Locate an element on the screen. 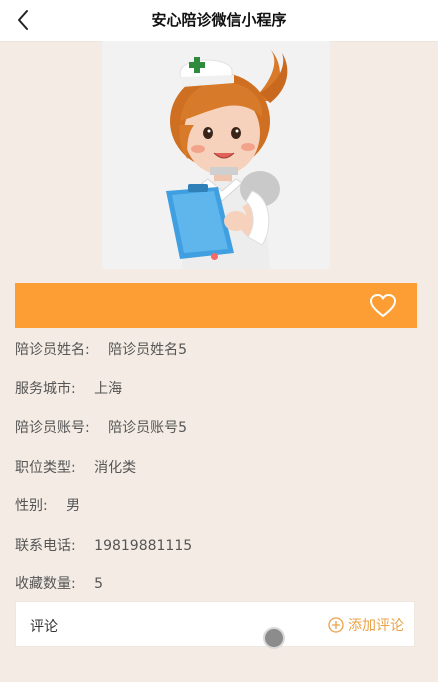 The width and height of the screenshot is (438, 682). floating-assistive-button is located at coordinates (274, 638).